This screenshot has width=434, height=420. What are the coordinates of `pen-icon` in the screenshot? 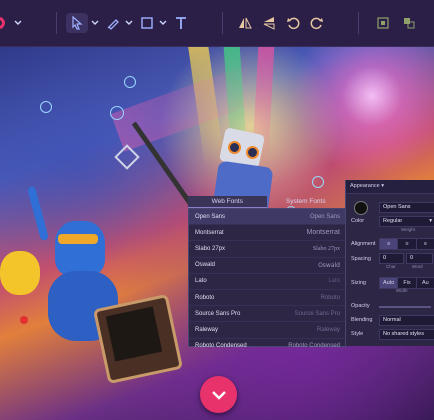 It's located at (113, 24).